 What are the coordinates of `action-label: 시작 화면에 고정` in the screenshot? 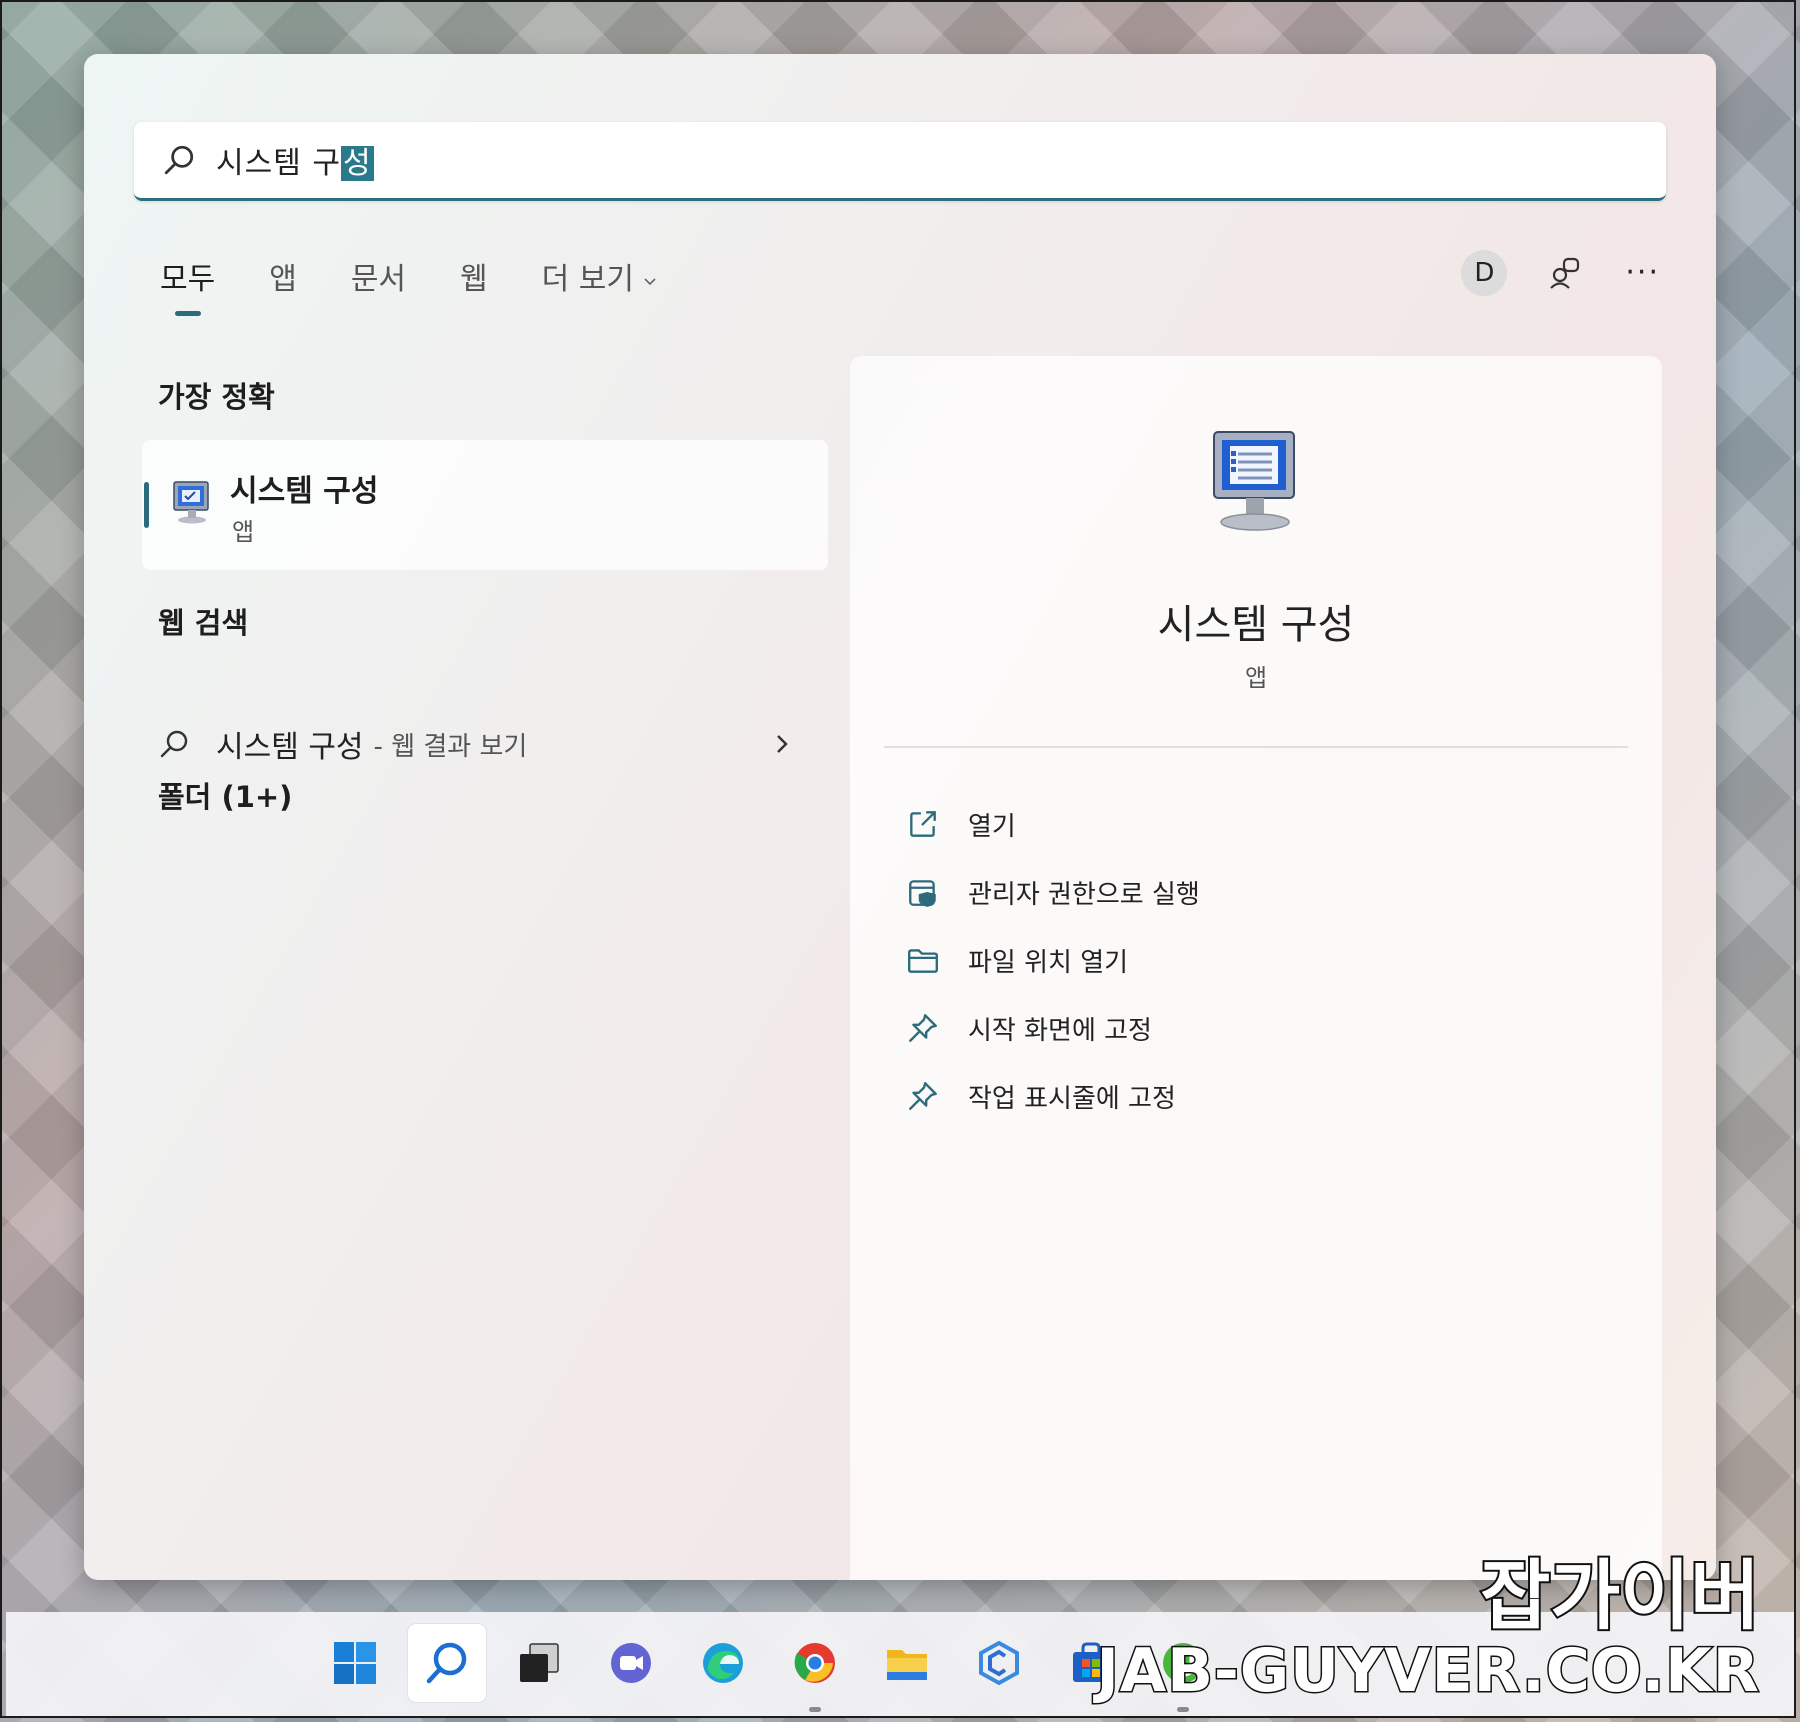 It's located at (1060, 1030).